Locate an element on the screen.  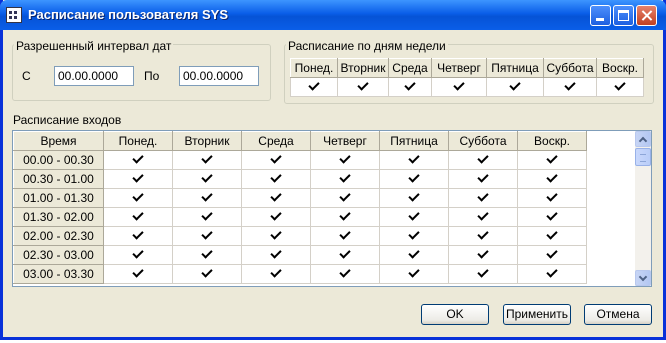
to-date-field is located at coordinates (219, 76).